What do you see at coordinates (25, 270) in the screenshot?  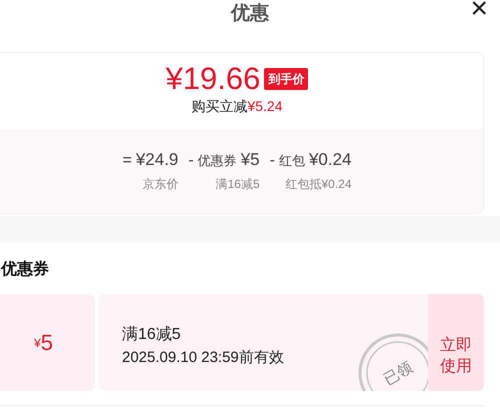 I see `section-heading: 优惠券` at bounding box center [25, 270].